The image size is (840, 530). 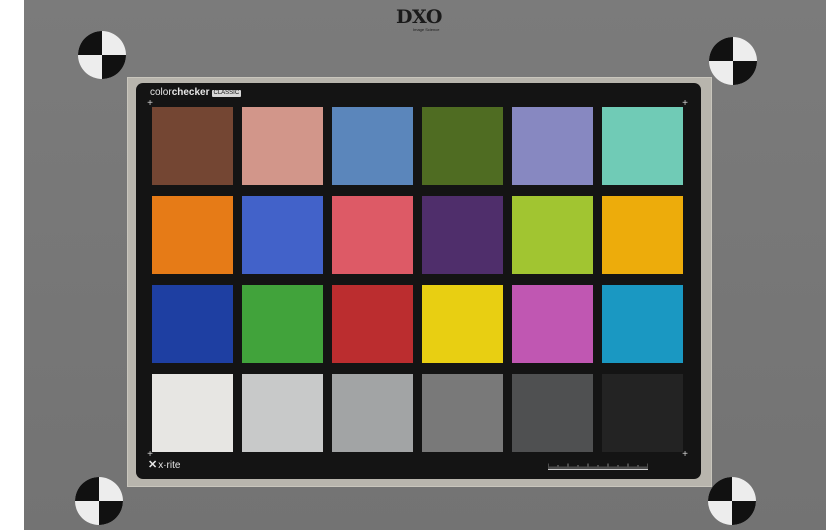 What do you see at coordinates (192, 235) in the screenshot?
I see `color-patch-r2-c1` at bounding box center [192, 235].